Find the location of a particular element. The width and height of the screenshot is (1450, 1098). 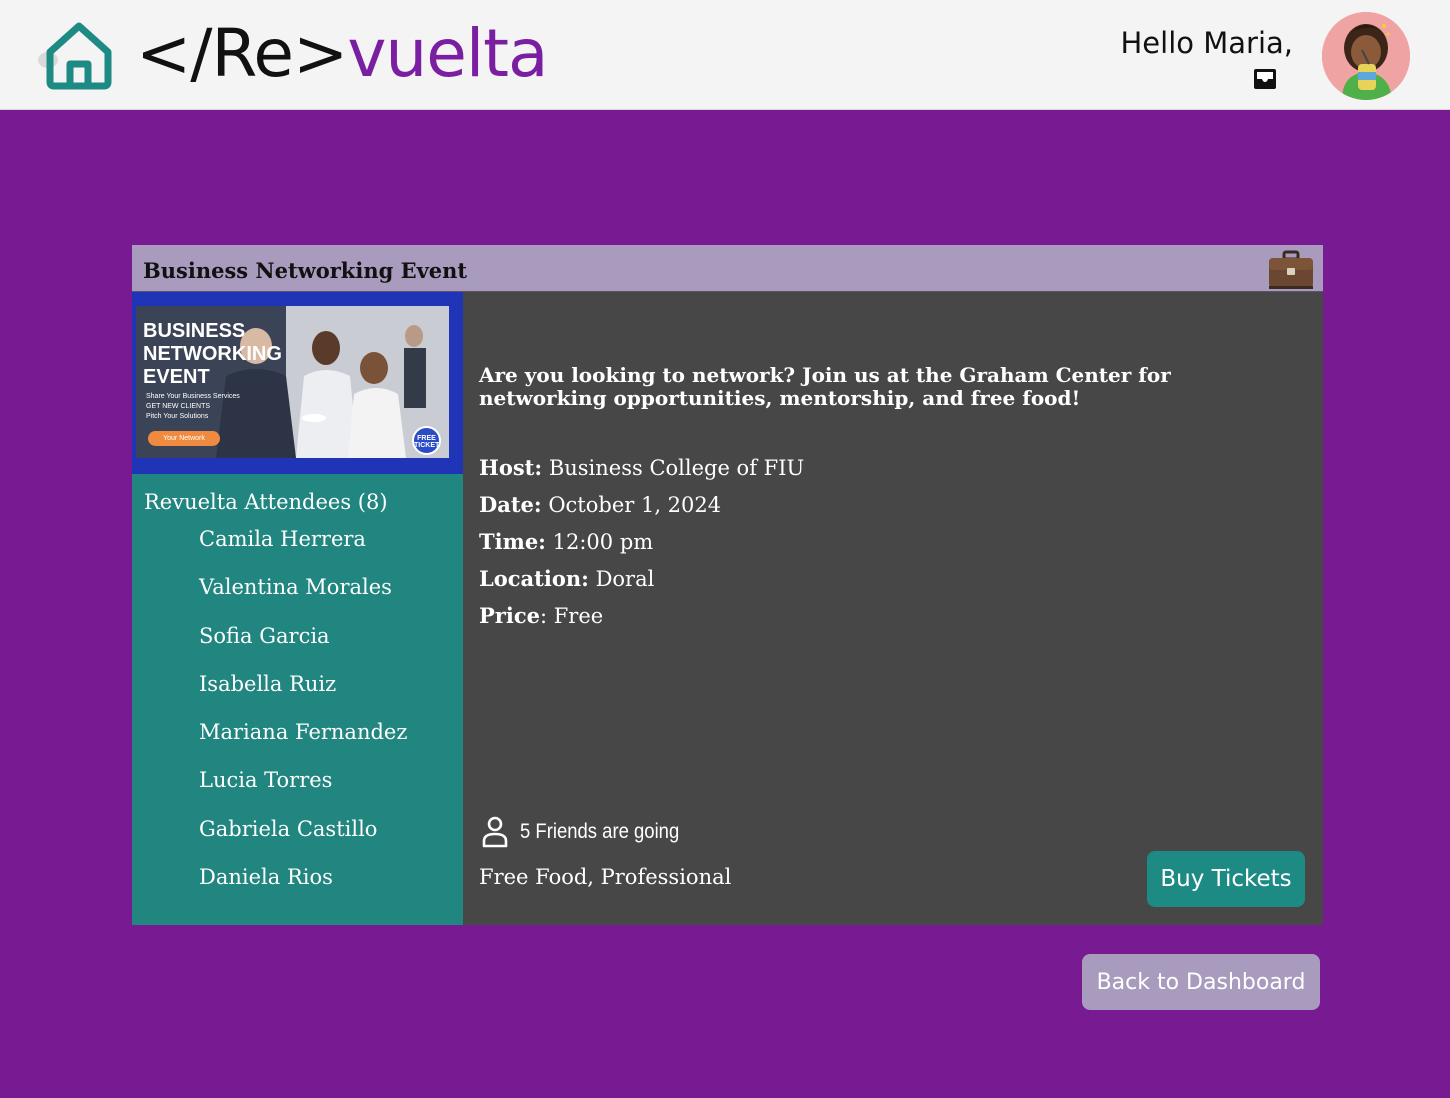

detail-label: Price is located at coordinates (509, 615).